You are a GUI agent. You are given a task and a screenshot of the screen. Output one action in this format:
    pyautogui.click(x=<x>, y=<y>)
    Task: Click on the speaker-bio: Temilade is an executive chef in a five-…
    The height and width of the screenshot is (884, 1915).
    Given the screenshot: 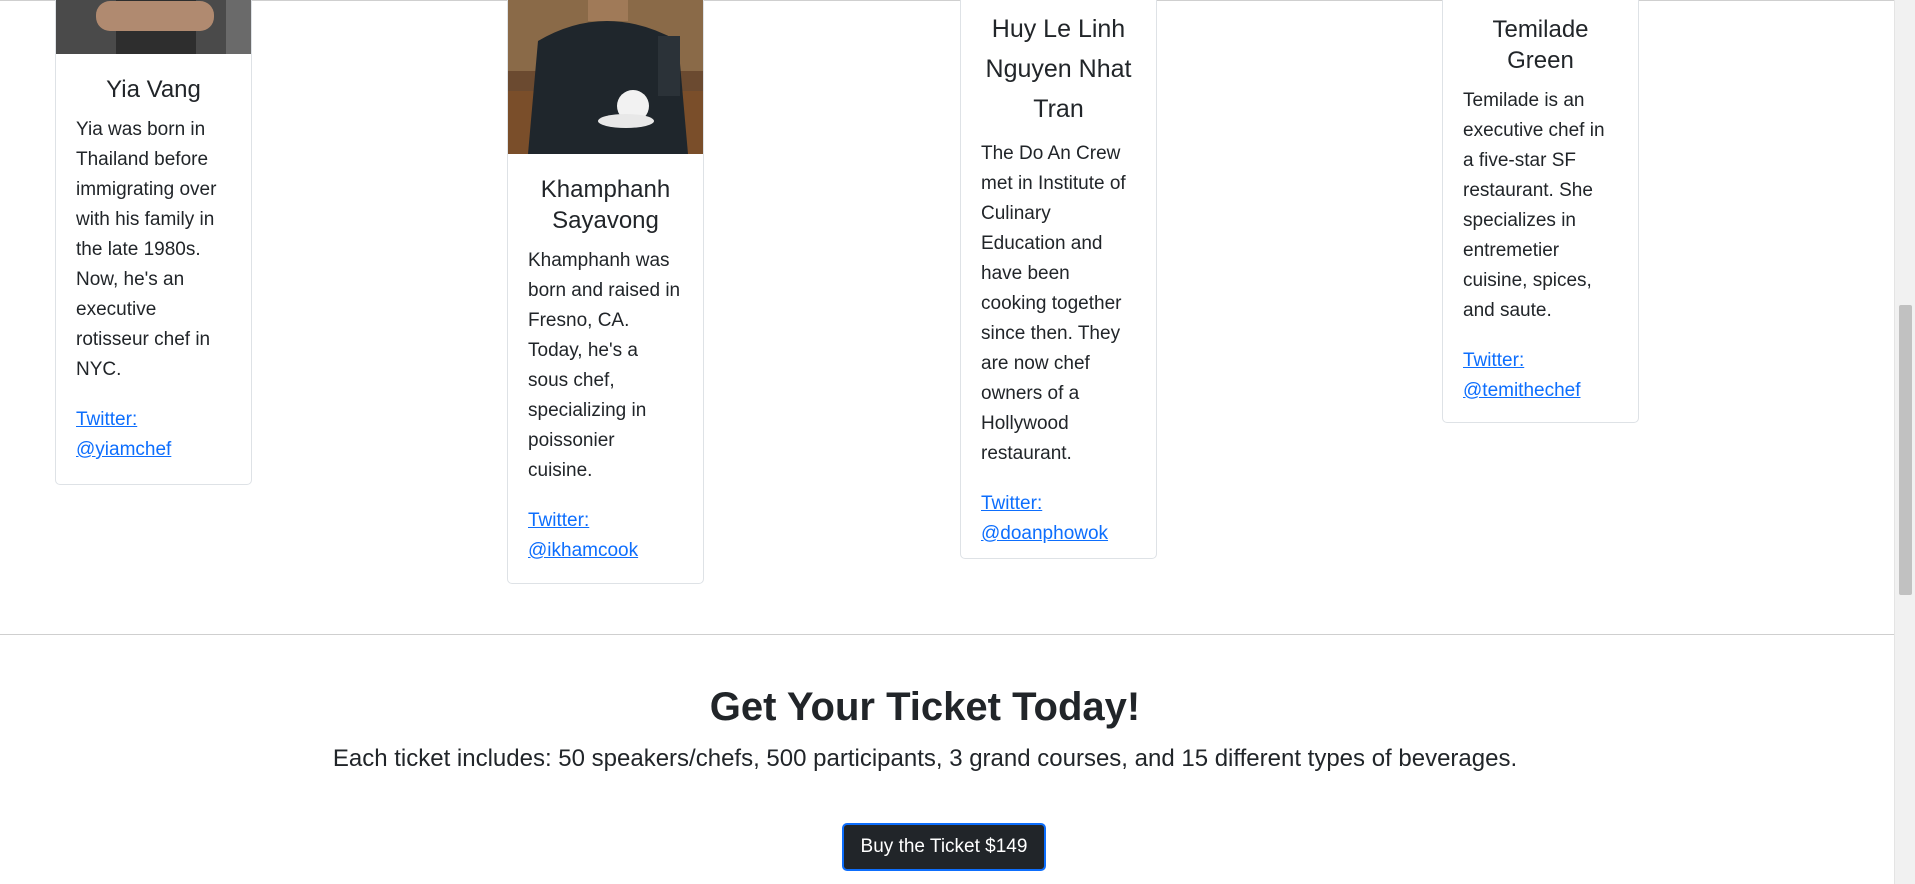 What is the action you would take?
    pyautogui.click(x=1534, y=205)
    